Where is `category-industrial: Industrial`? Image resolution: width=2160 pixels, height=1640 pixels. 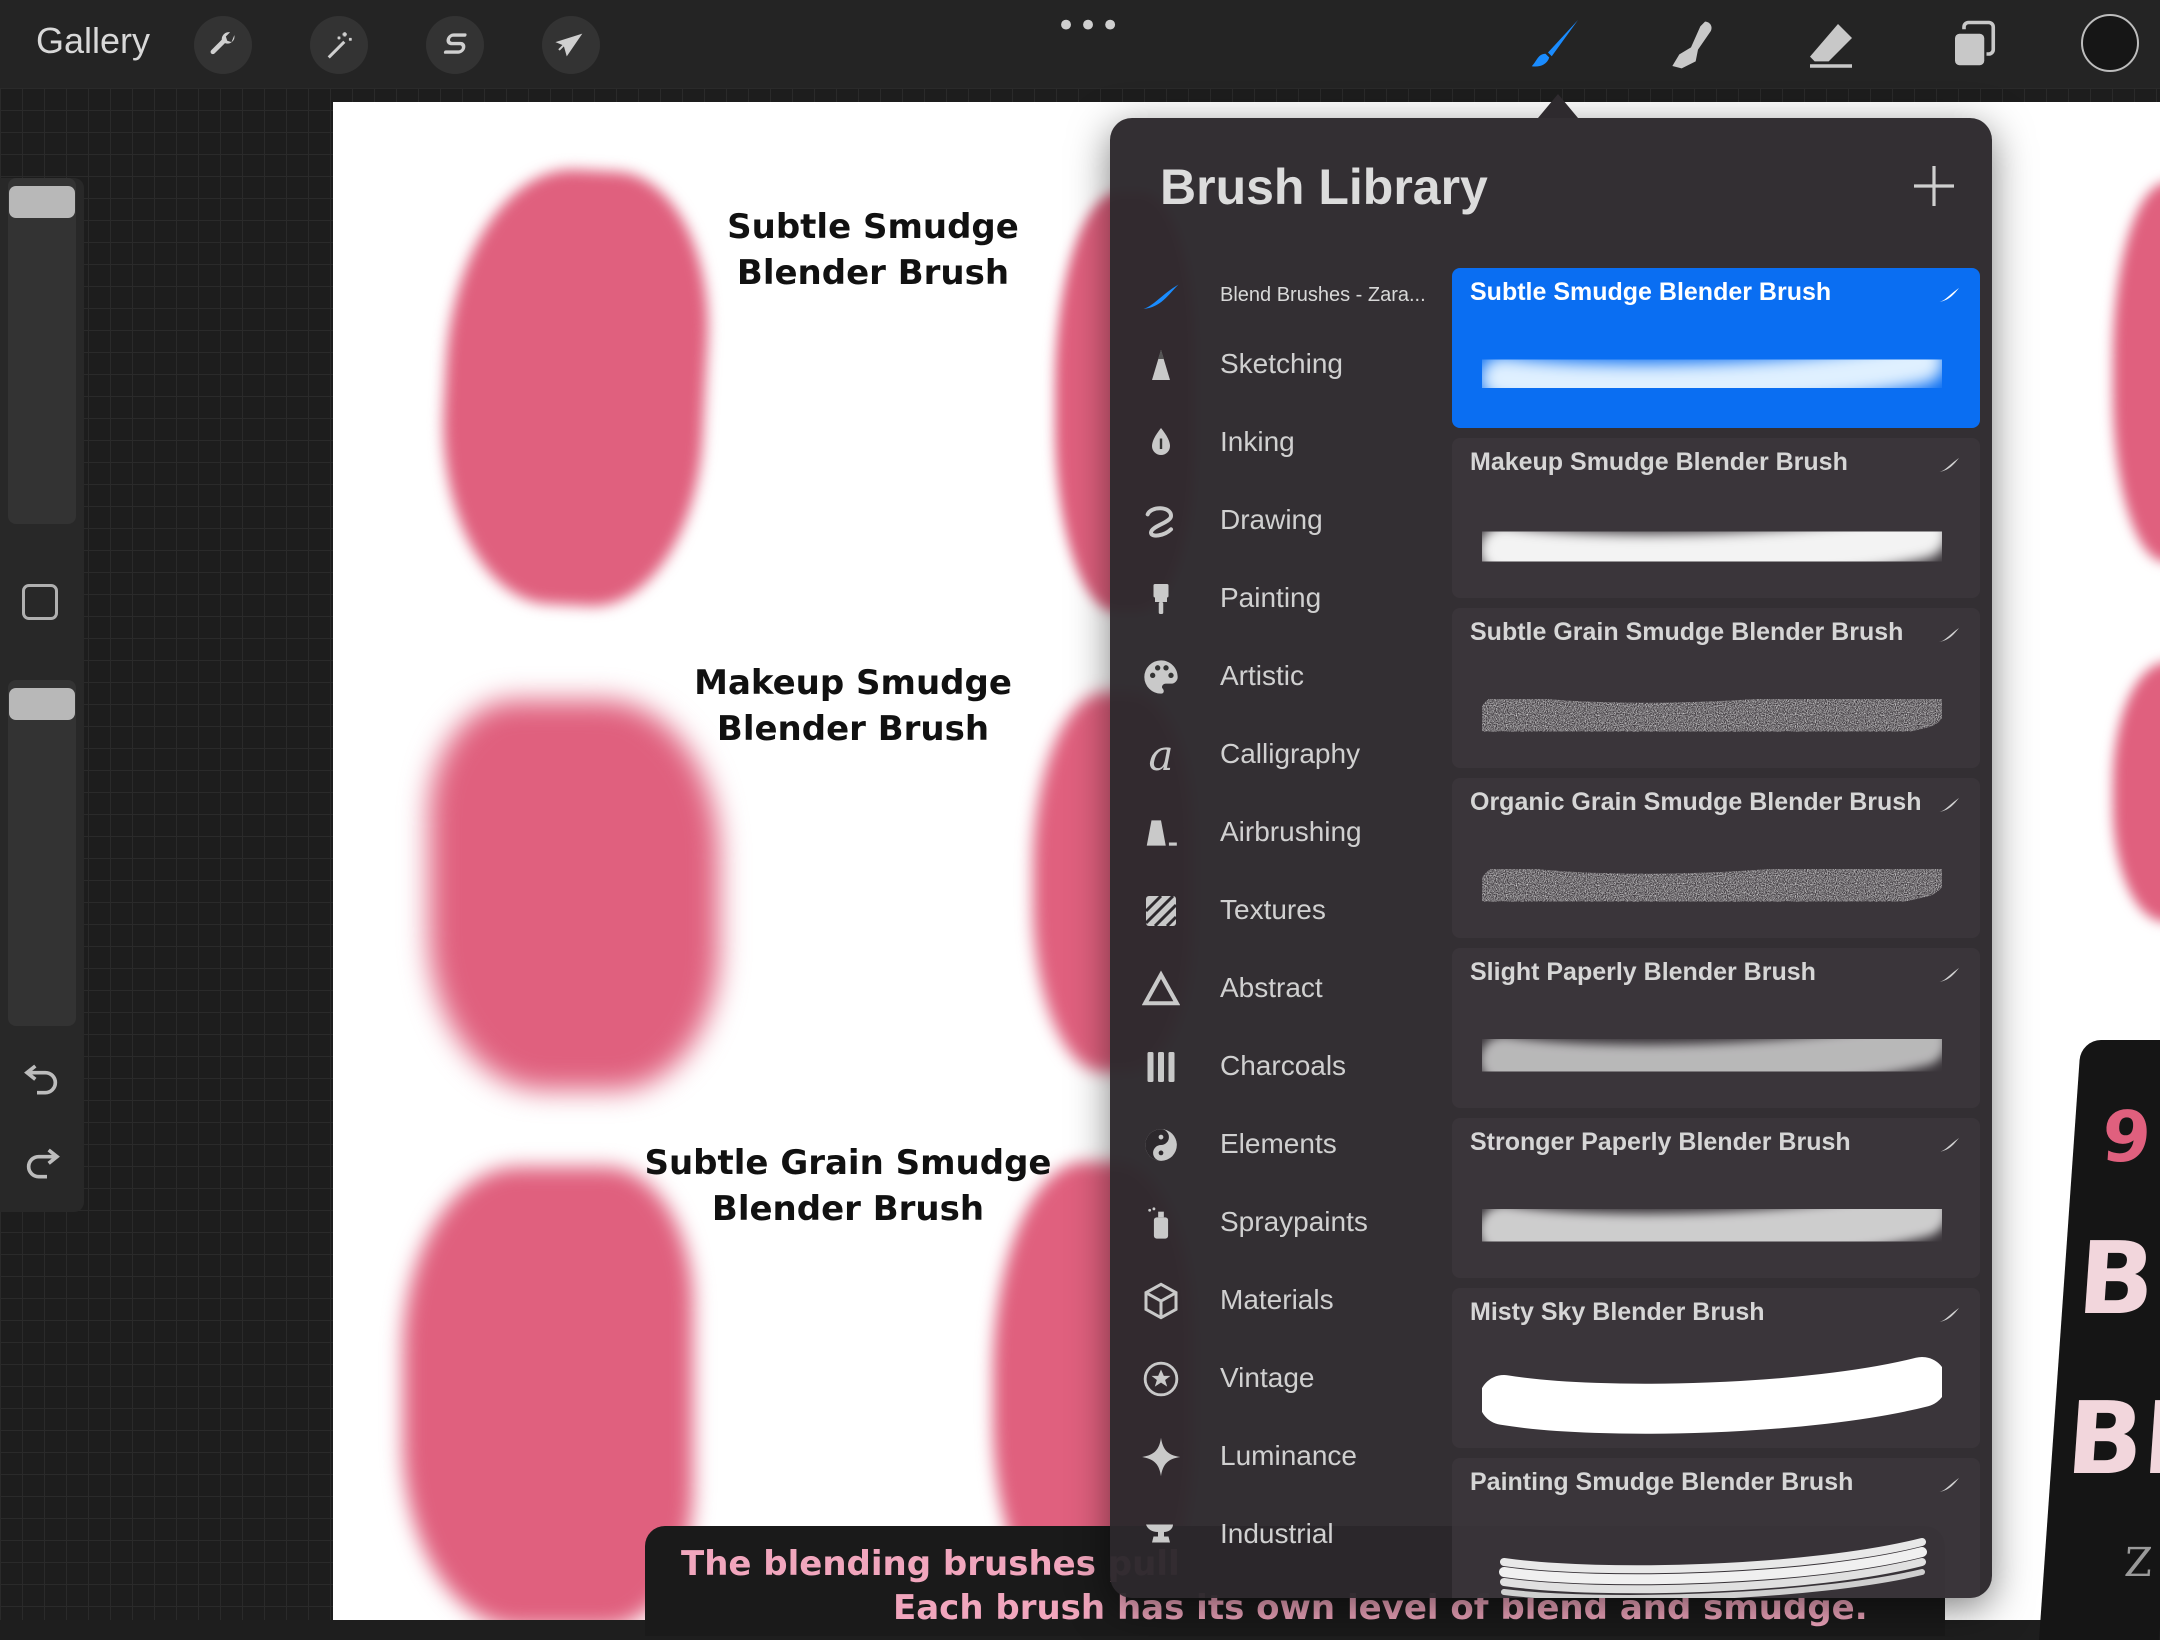
category-industrial: Industrial is located at coordinates (1295, 1535).